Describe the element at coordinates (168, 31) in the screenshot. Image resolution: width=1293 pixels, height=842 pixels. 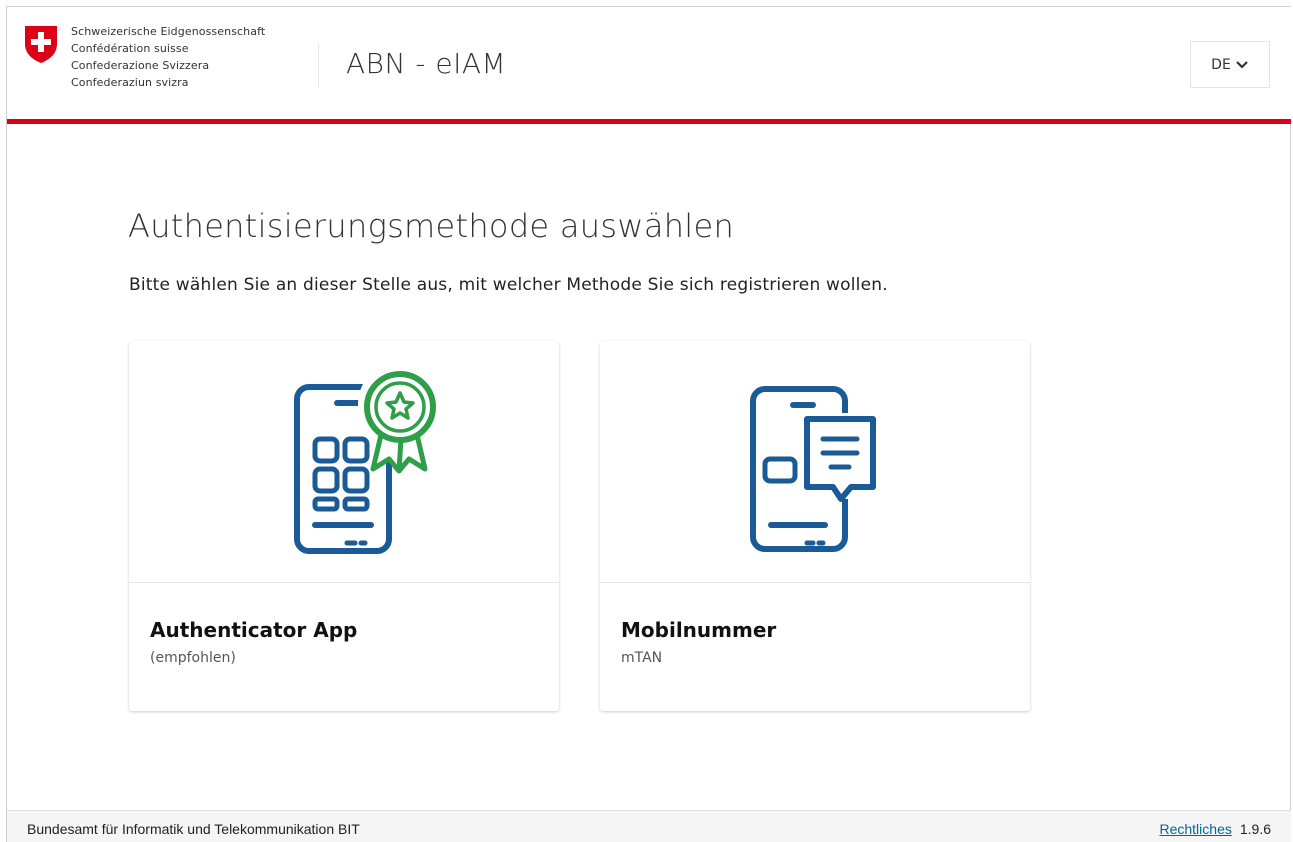
I see `federation-line-de: Schweizerische Eidgenossenschaft` at that location.